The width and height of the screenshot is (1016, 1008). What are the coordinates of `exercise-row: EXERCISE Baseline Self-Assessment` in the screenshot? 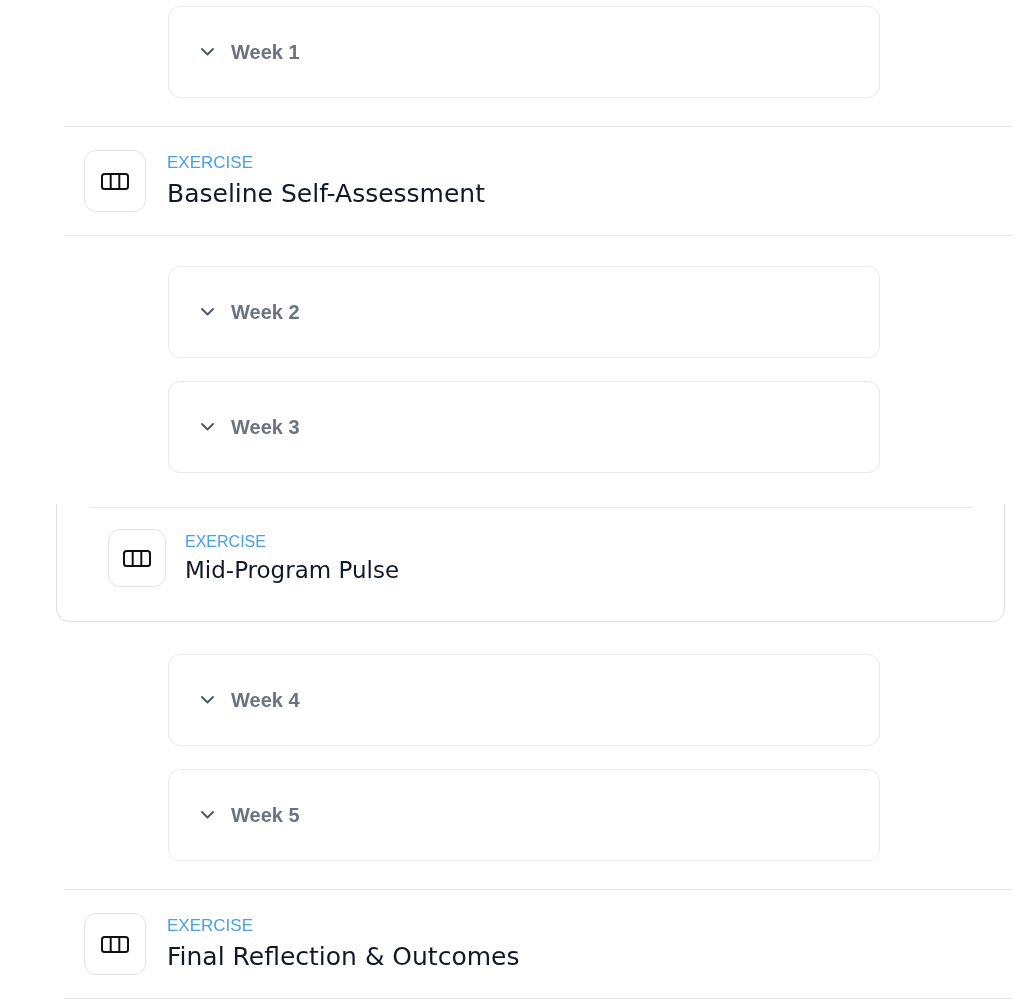 It's located at (538, 181).